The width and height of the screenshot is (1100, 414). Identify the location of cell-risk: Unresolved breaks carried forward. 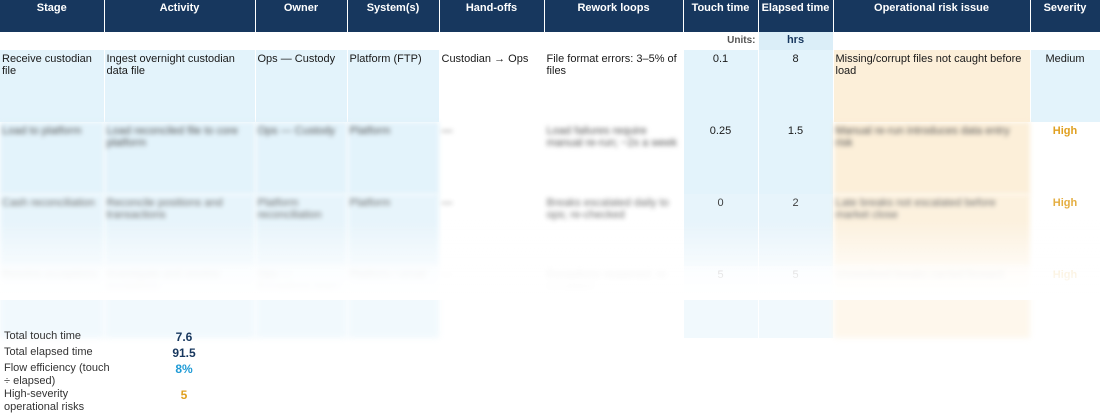
(932, 302).